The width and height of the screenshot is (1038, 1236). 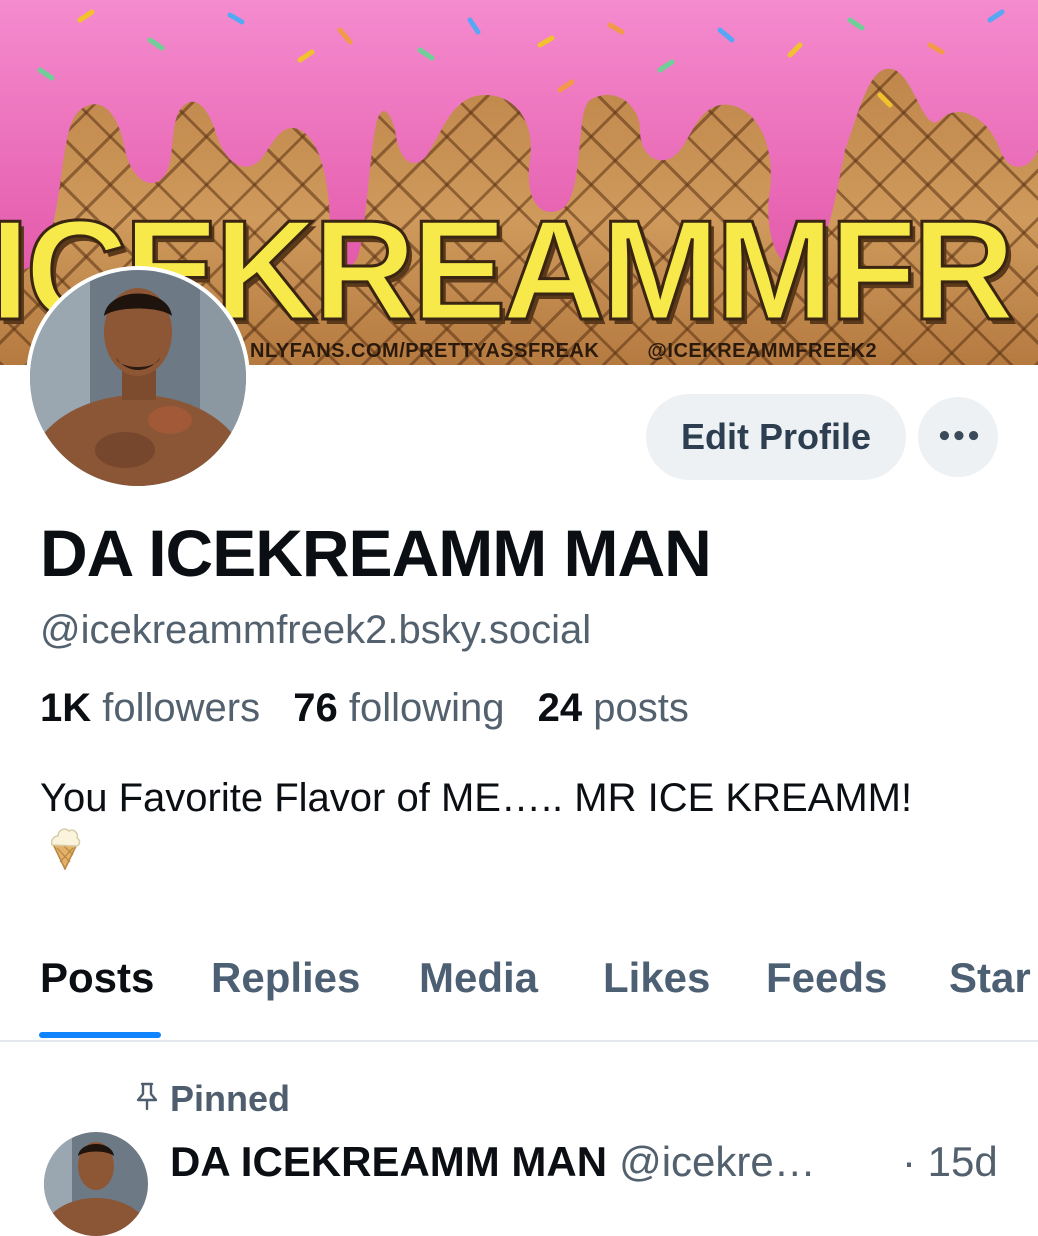 What do you see at coordinates (97, 978) in the screenshot?
I see `tab-posts: Posts` at bounding box center [97, 978].